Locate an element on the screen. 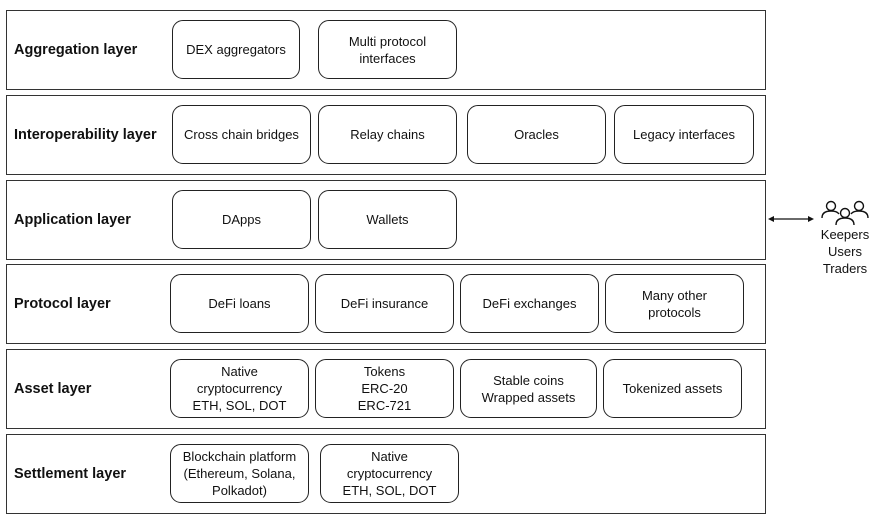 The image size is (878, 524). layer-label: Asset layer is located at coordinates (53, 389).